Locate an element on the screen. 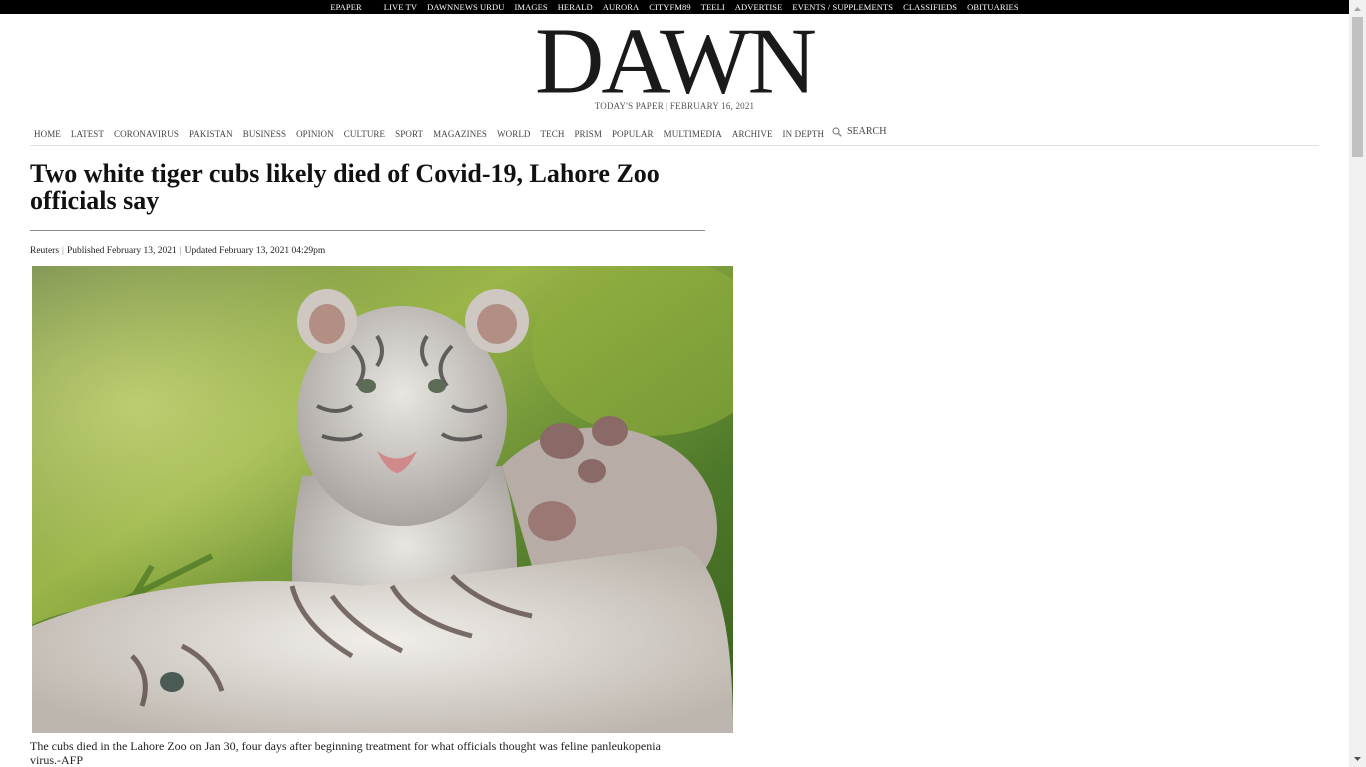 The image size is (1366, 767). todays-paper-line: TODAY'S PAPER | FEBRUARY 16, 2021 is located at coordinates (674, 106).